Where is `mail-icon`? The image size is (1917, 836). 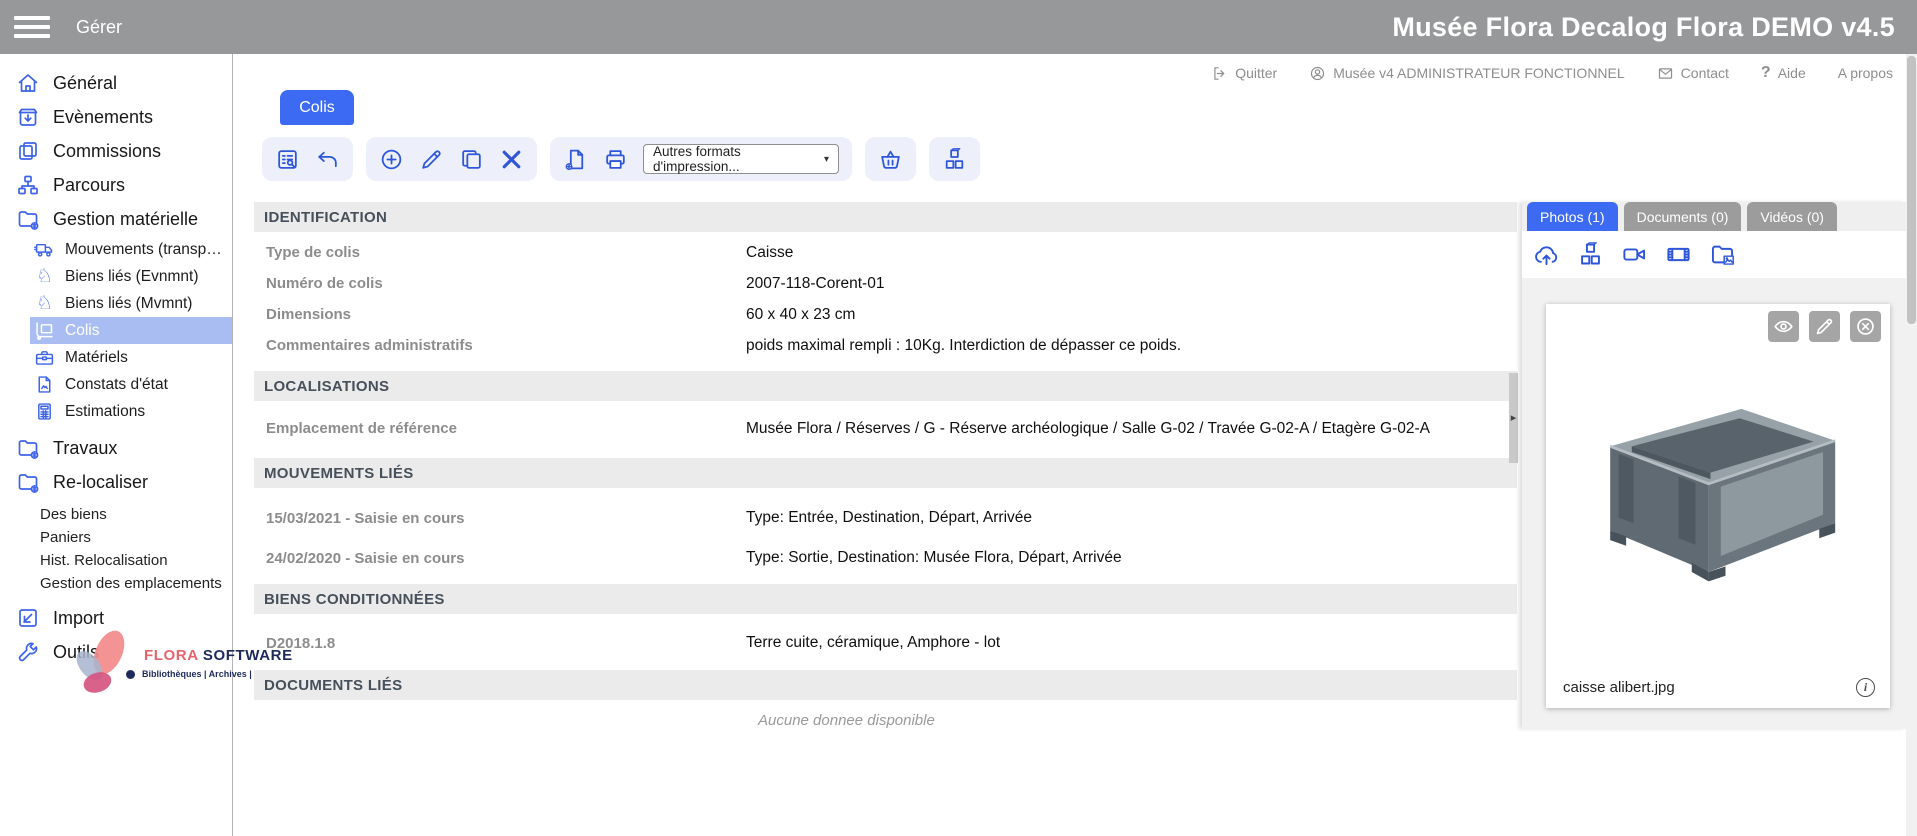 mail-icon is located at coordinates (1665, 73).